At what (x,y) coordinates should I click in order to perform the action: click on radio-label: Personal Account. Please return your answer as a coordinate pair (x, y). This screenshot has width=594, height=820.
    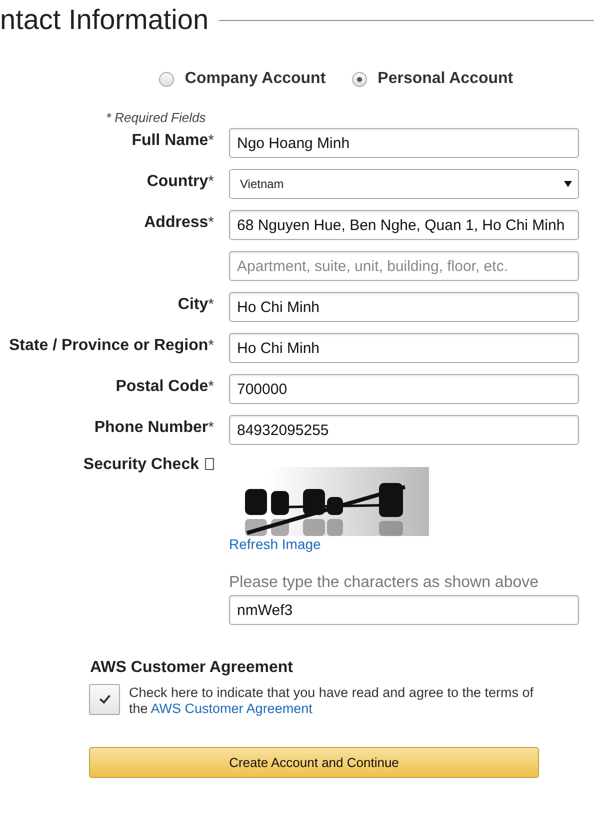
    Looking at the image, I should click on (446, 79).